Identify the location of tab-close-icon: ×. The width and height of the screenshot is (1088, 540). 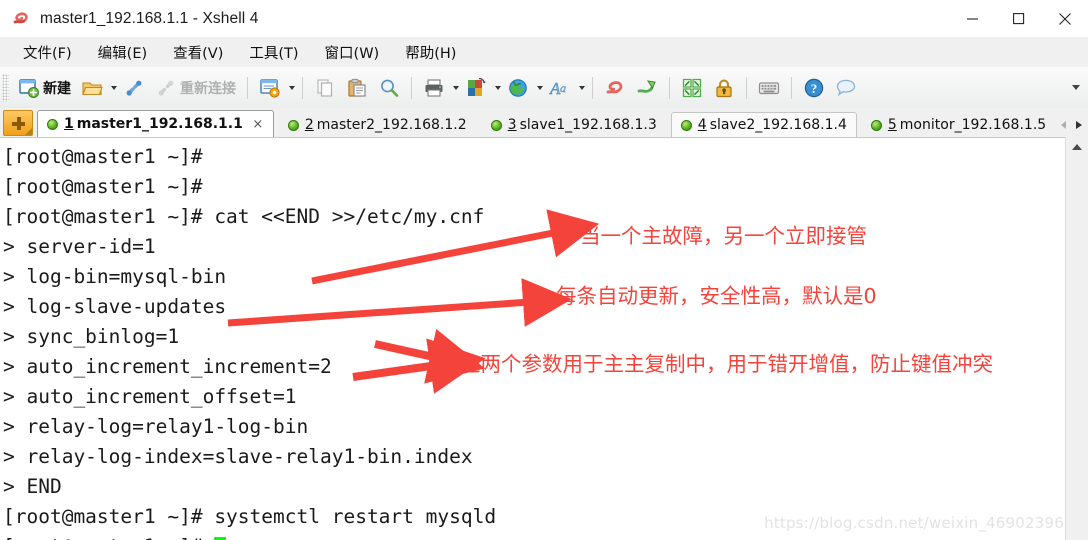
(258, 124).